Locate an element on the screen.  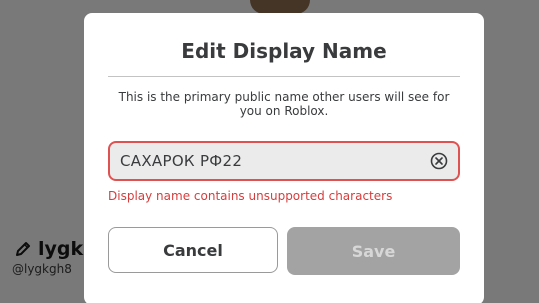
title-divider is located at coordinates (284, 76).